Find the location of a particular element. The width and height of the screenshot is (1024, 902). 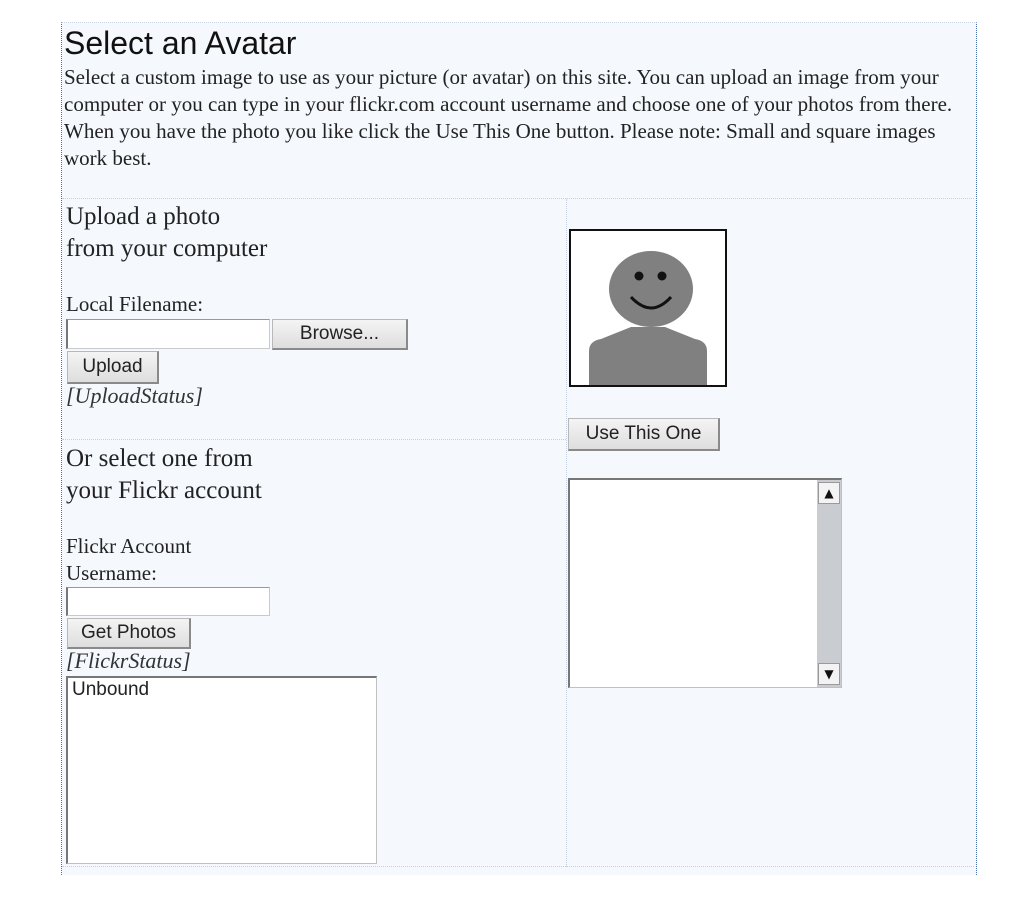

local-filename-input is located at coordinates (168, 334).